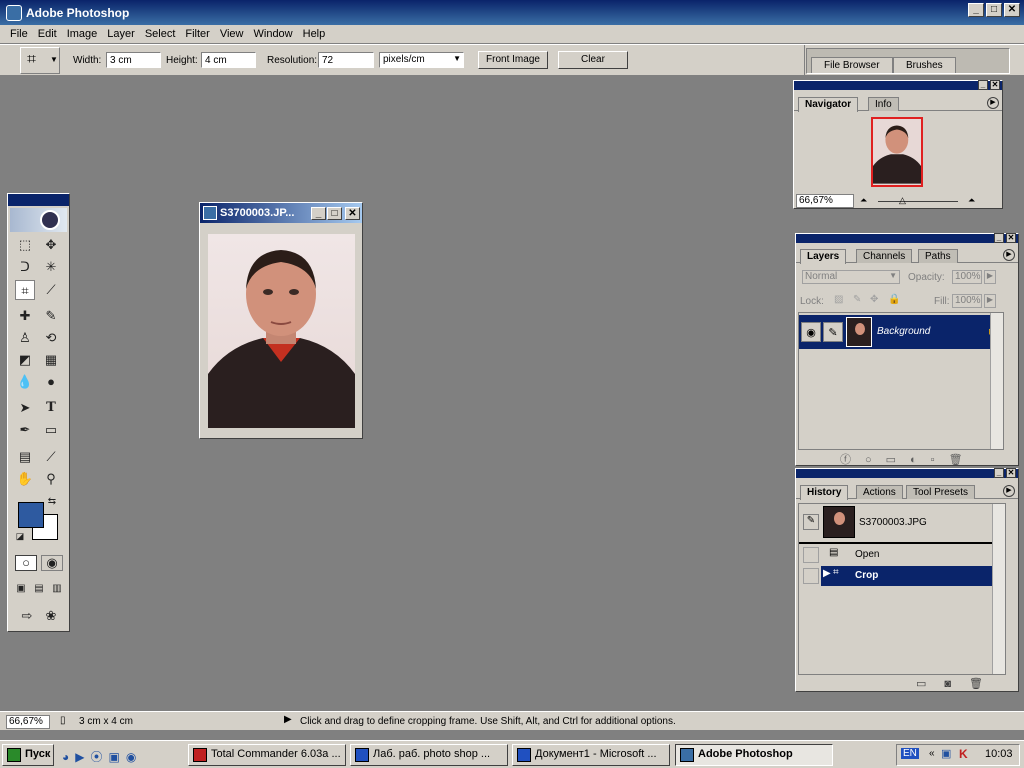  What do you see at coordinates (901, 332) in the screenshot?
I see `layer-row-background: ◉ ✎ Background 🔒` at bounding box center [901, 332].